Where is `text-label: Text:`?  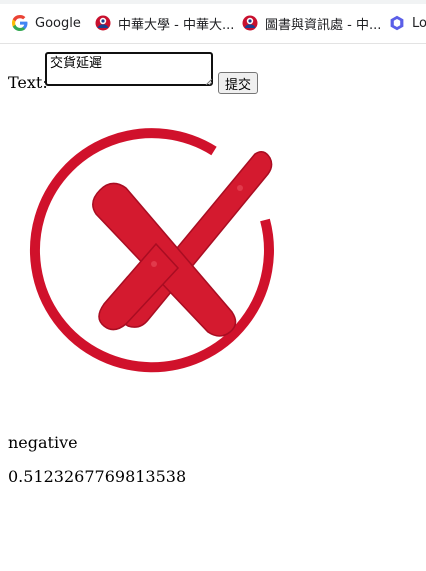 text-label: Text: is located at coordinates (28, 82).